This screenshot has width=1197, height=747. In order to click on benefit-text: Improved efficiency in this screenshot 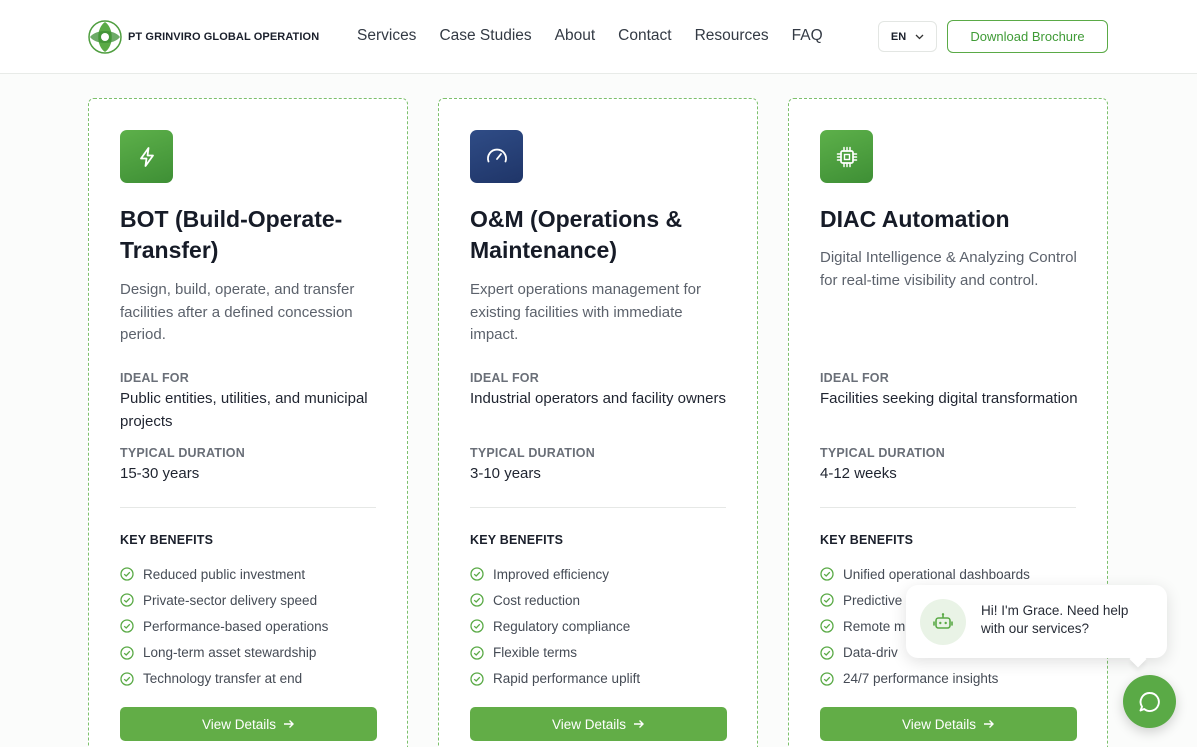, I will do `click(551, 574)`.